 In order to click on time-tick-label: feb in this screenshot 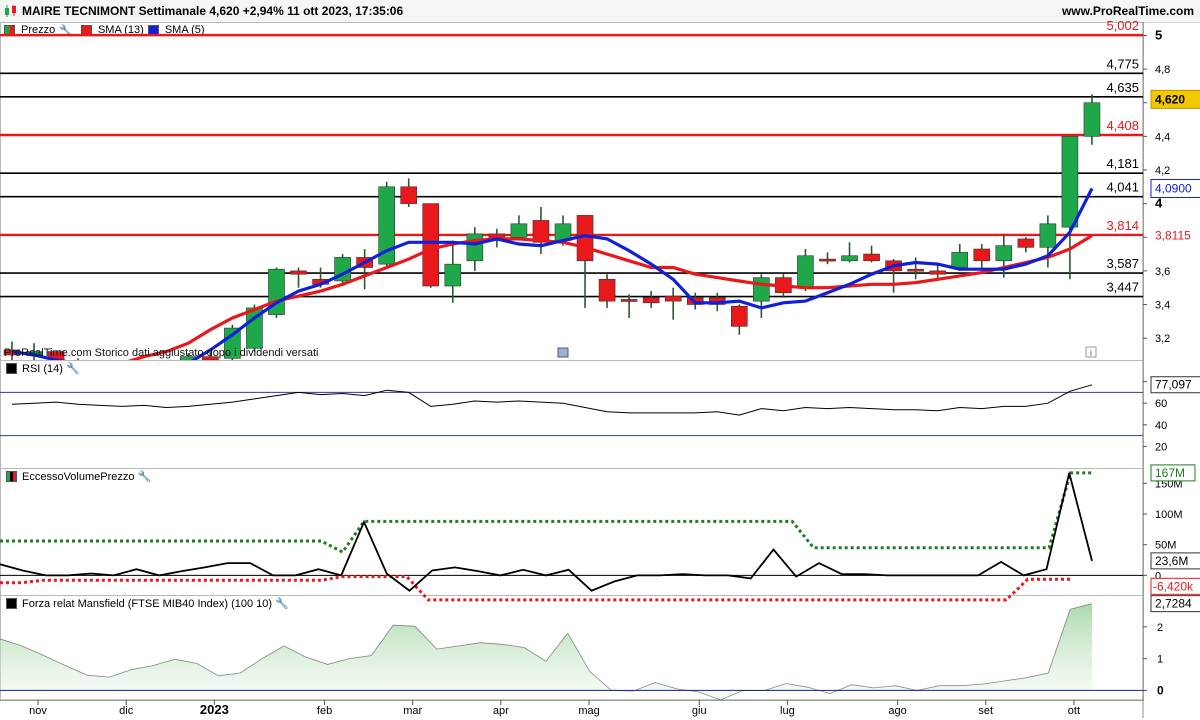, I will do `click(324, 711)`.